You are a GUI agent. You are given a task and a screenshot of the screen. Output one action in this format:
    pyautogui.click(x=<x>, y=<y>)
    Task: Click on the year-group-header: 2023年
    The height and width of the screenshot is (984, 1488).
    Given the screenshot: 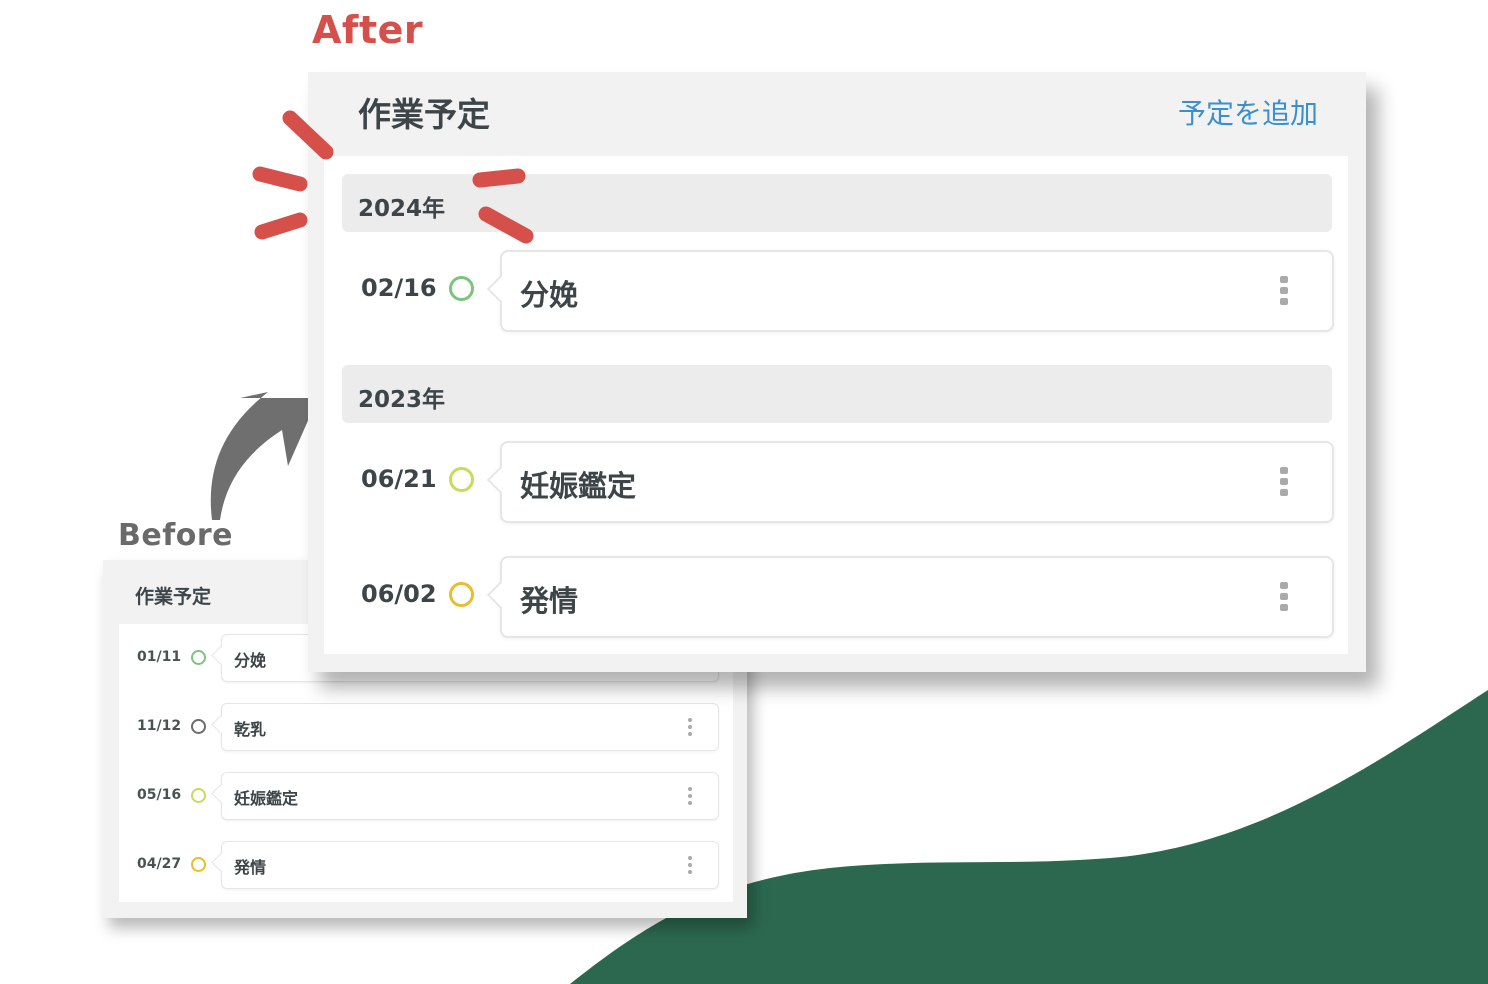 What is the action you would take?
    pyautogui.click(x=837, y=394)
    